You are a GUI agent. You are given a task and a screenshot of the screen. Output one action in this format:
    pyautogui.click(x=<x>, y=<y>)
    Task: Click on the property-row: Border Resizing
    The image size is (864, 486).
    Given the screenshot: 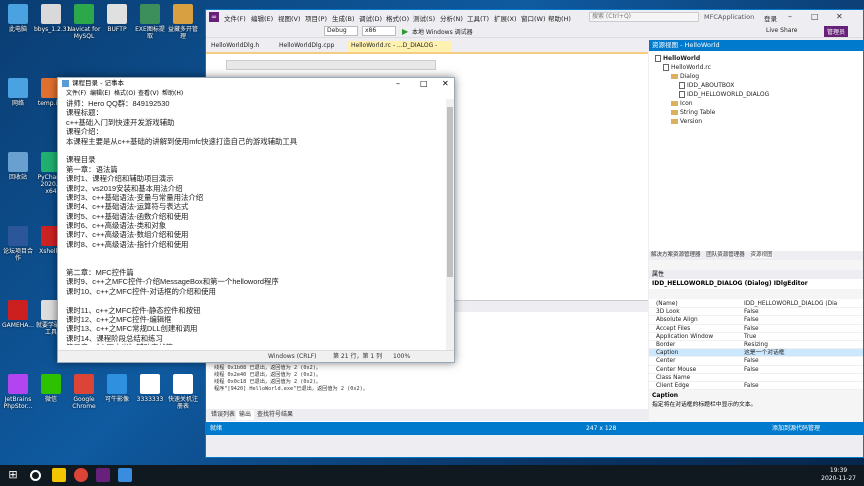 What is the action you would take?
    pyautogui.click(x=756, y=345)
    